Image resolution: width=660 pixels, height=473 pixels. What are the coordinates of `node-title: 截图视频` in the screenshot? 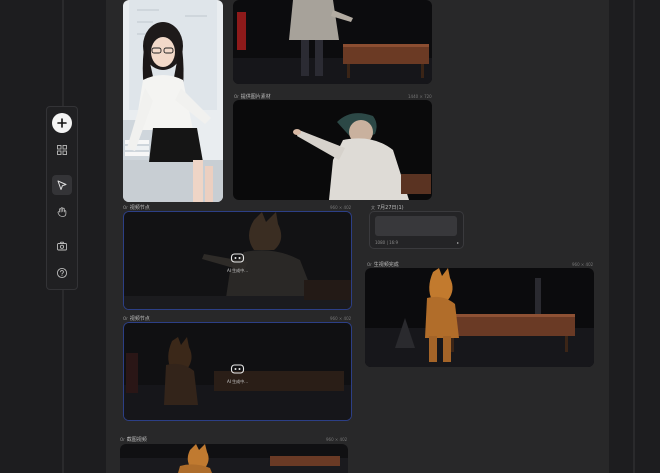 It's located at (136, 440).